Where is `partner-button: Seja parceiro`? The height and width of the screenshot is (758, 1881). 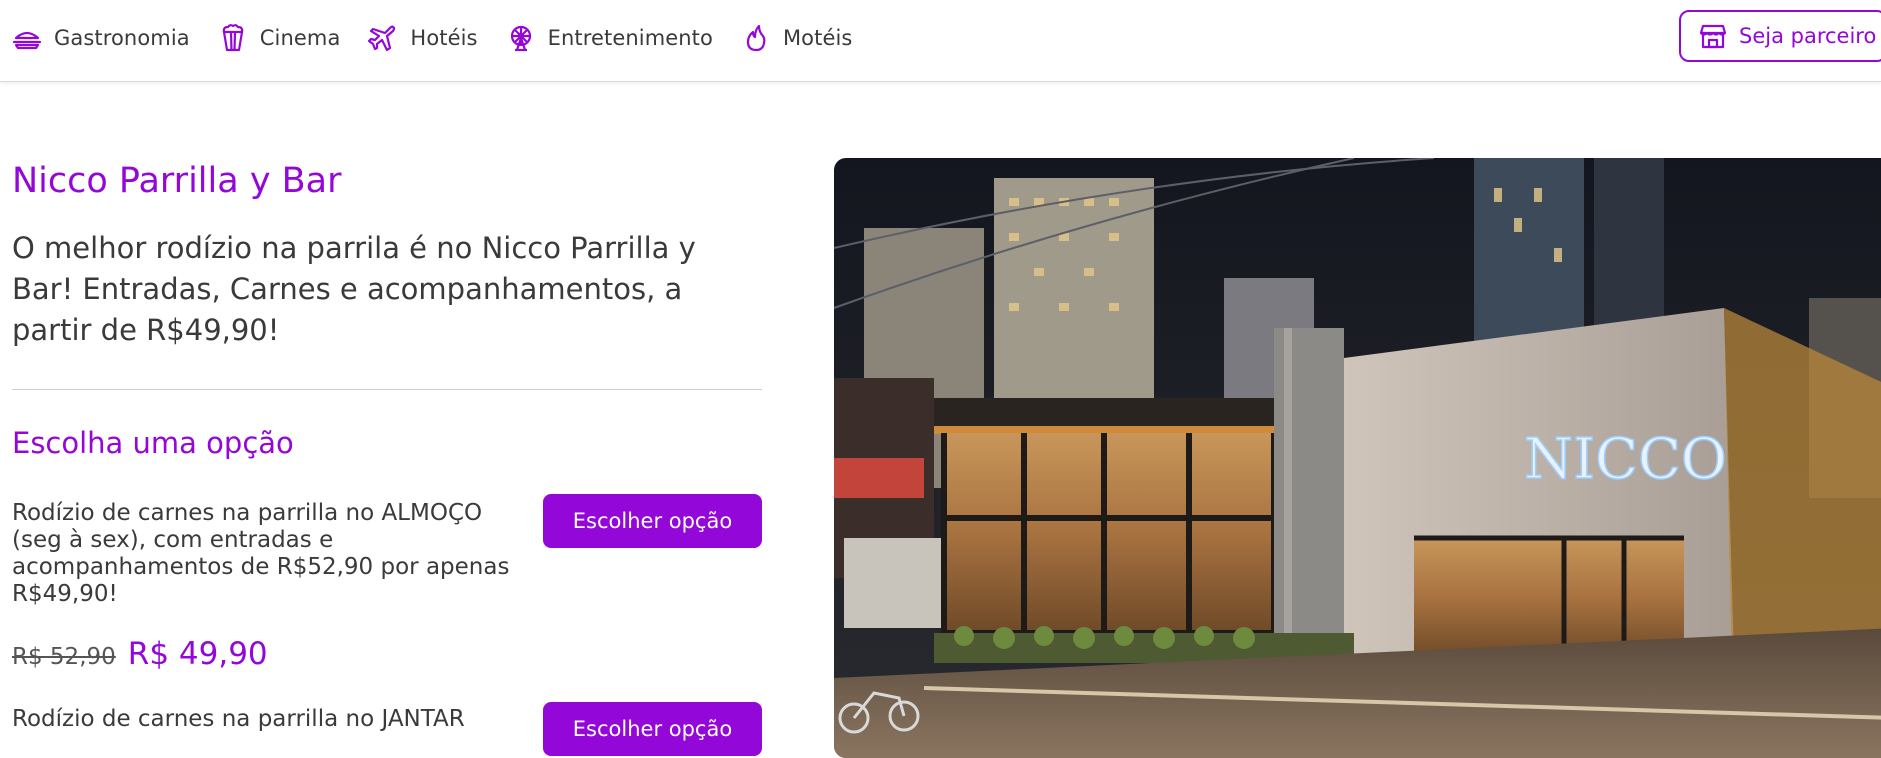 partner-button: Seja parceiro is located at coordinates (1780, 36).